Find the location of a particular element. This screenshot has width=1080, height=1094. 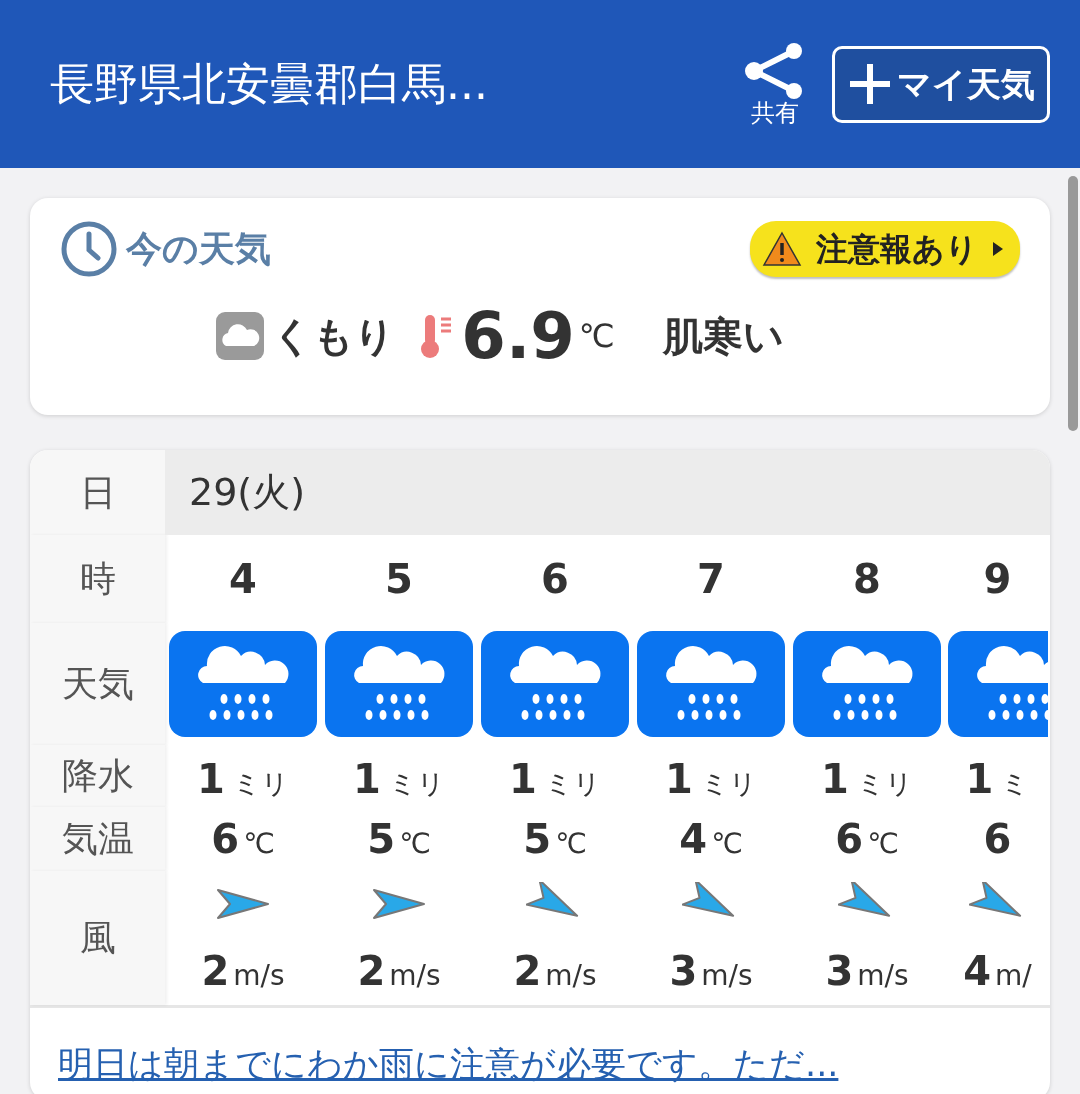

hour-label: 5 is located at coordinates (399, 579).